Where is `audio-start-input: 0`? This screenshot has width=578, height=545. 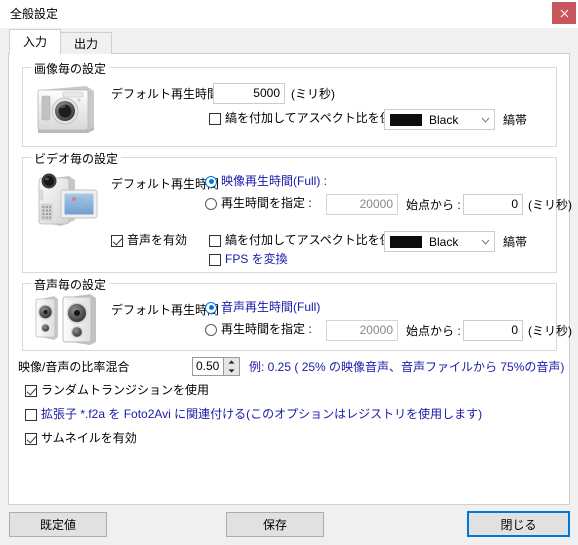 audio-start-input: 0 is located at coordinates (493, 330).